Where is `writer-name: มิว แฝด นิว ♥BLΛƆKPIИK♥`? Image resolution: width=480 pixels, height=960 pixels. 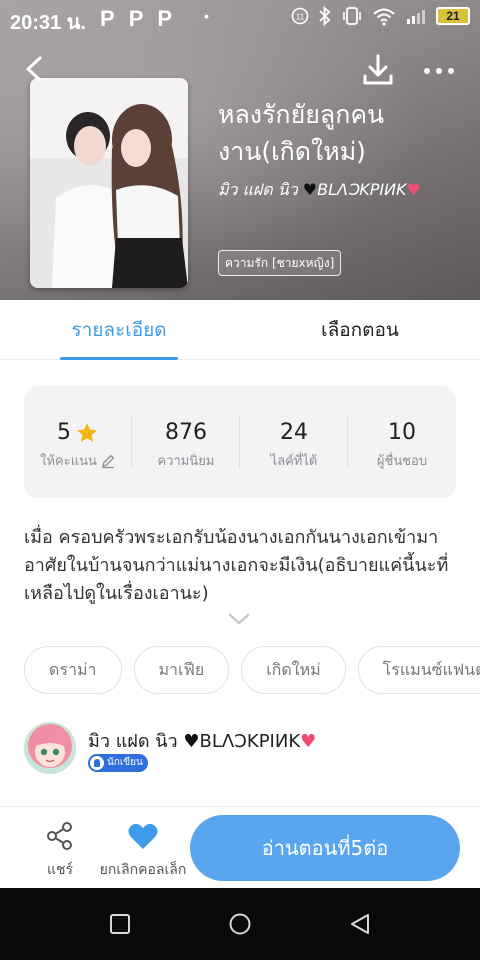
writer-name: มิว แฝด นิว ♥BLΛƆKPIИK♥ is located at coordinates (202, 740).